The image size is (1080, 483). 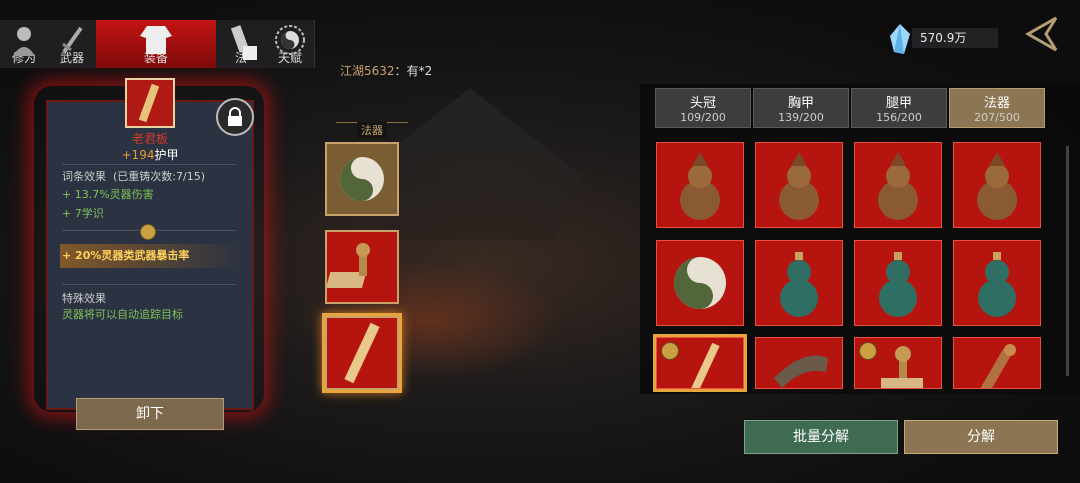 I want to click on special-title: 特殊效果, so click(x=84, y=298).